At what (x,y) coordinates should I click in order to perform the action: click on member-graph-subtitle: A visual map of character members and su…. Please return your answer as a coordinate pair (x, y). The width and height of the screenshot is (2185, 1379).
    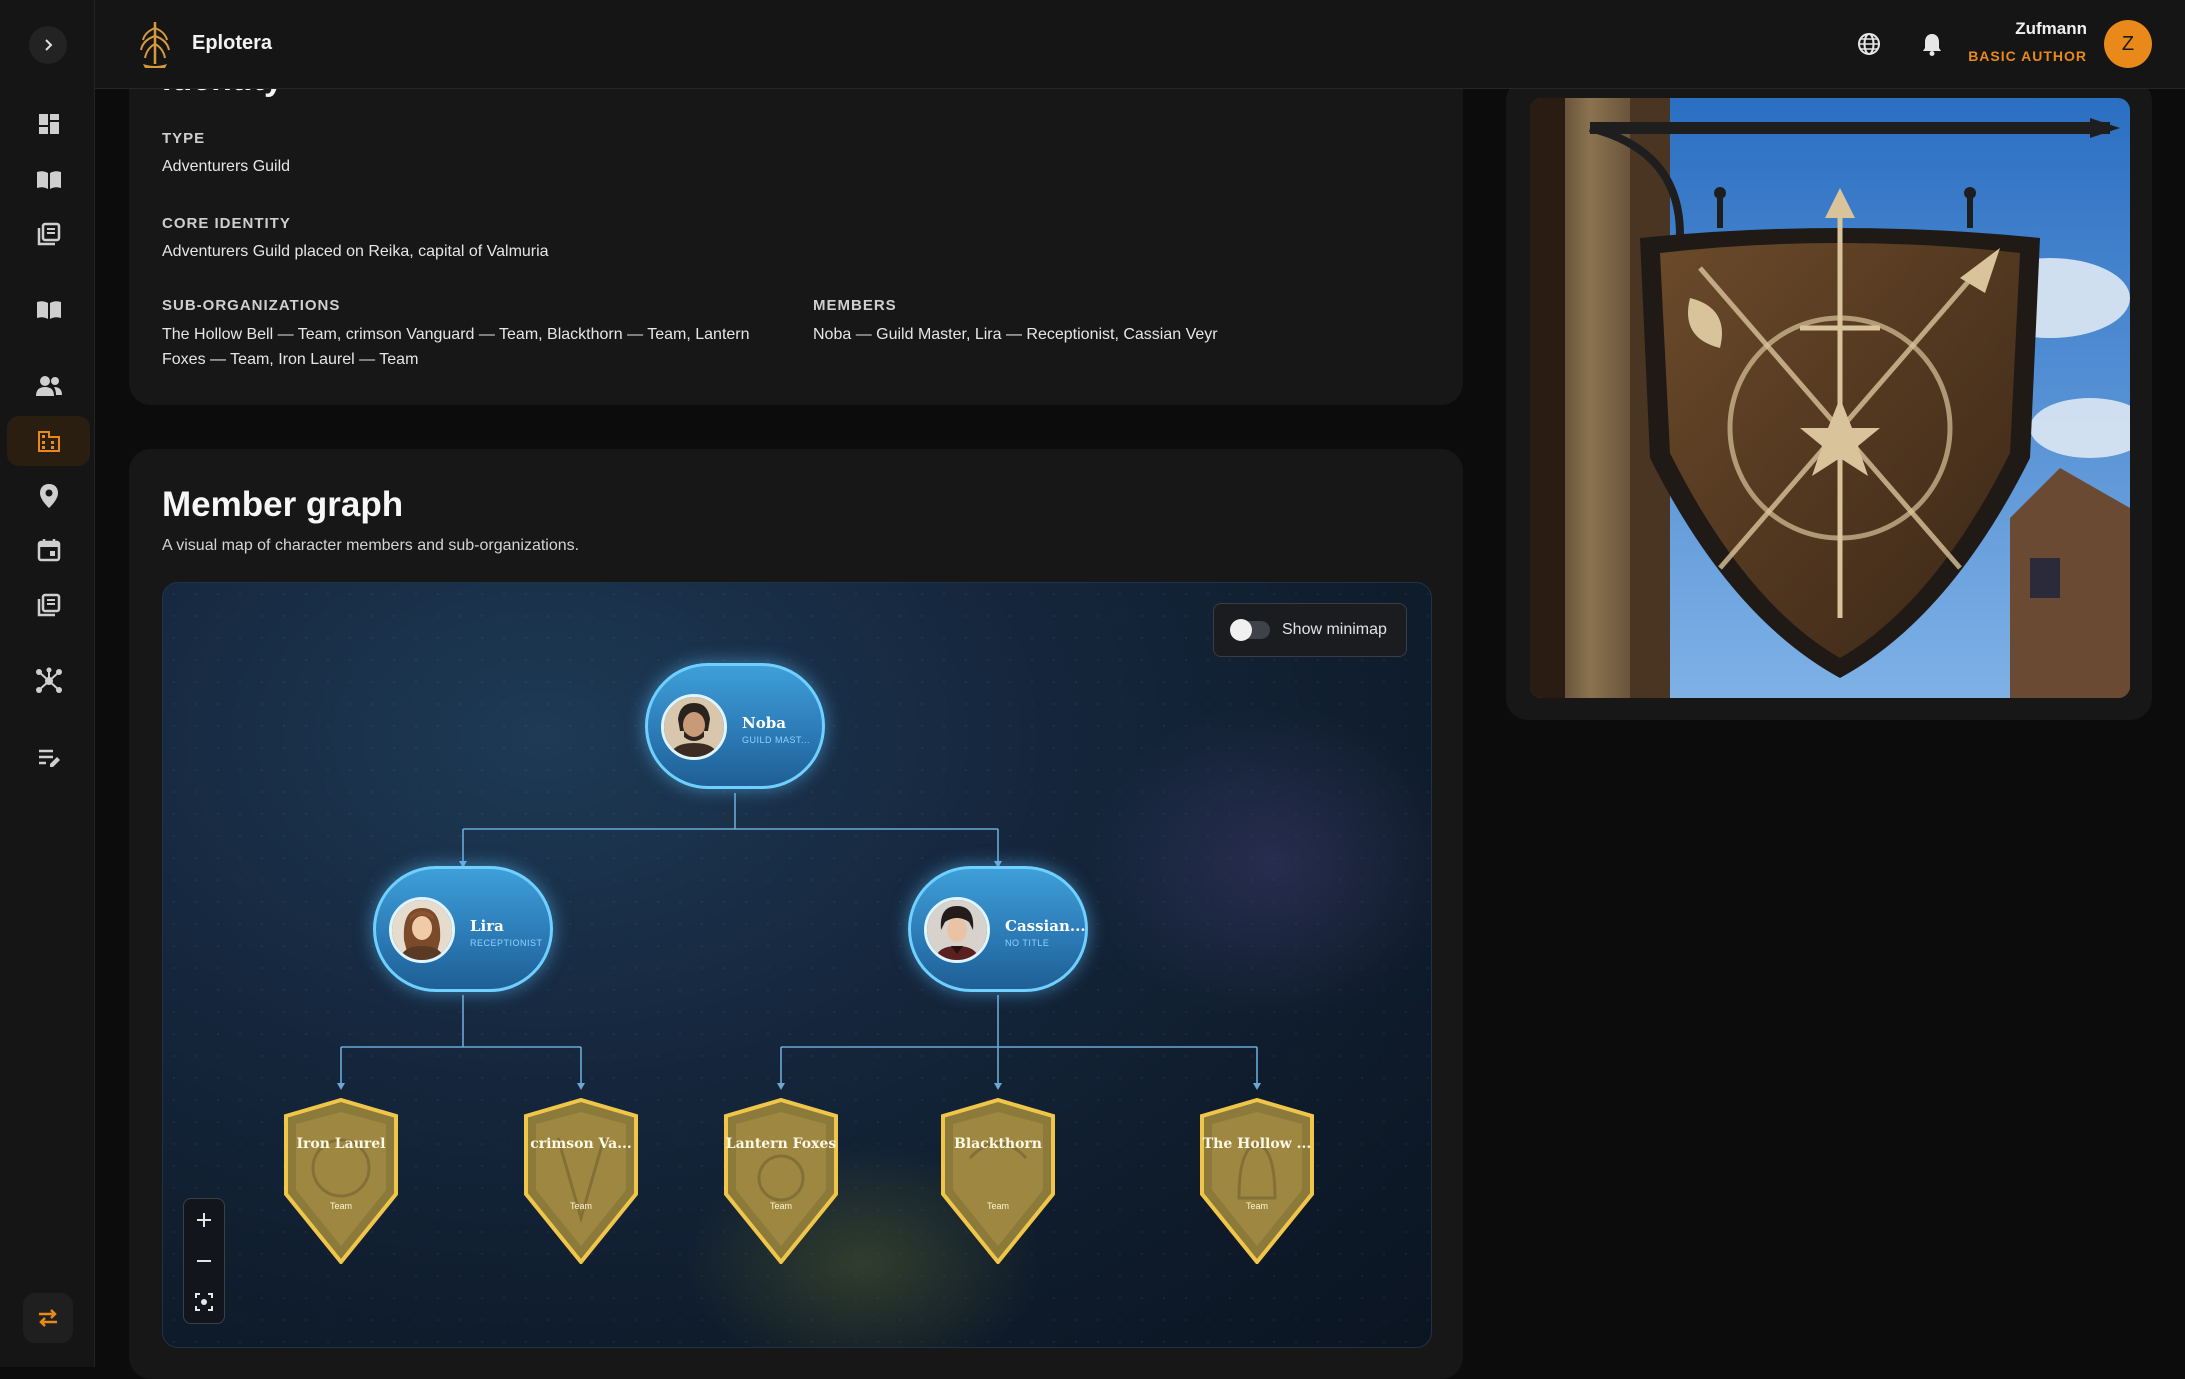
    Looking at the image, I should click on (371, 545).